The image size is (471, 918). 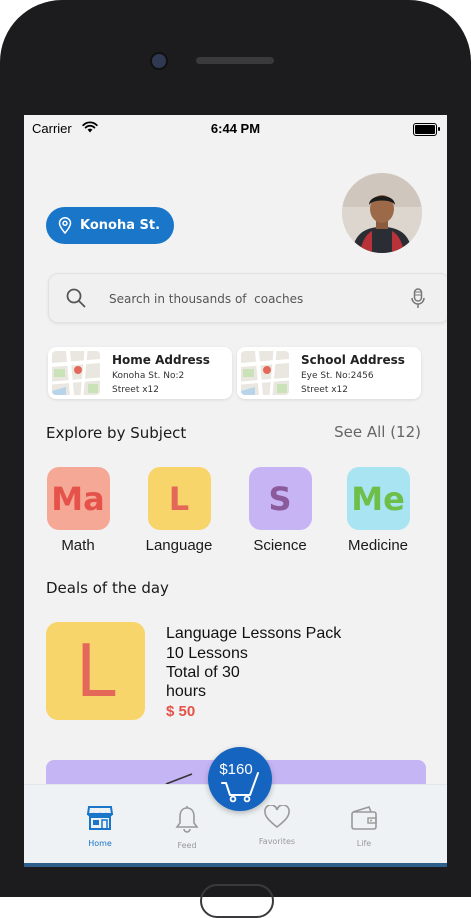 What do you see at coordinates (78, 545) in the screenshot?
I see `subject-label: Math` at bounding box center [78, 545].